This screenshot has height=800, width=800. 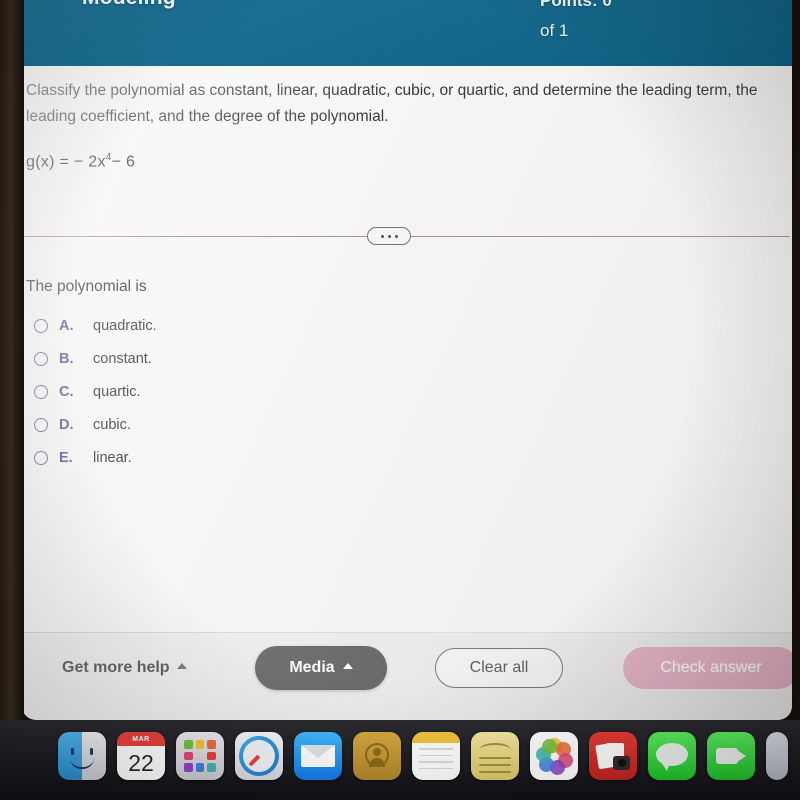 What do you see at coordinates (576, 23) in the screenshot?
I see `points-indicator: Points: 0 of 1` at bounding box center [576, 23].